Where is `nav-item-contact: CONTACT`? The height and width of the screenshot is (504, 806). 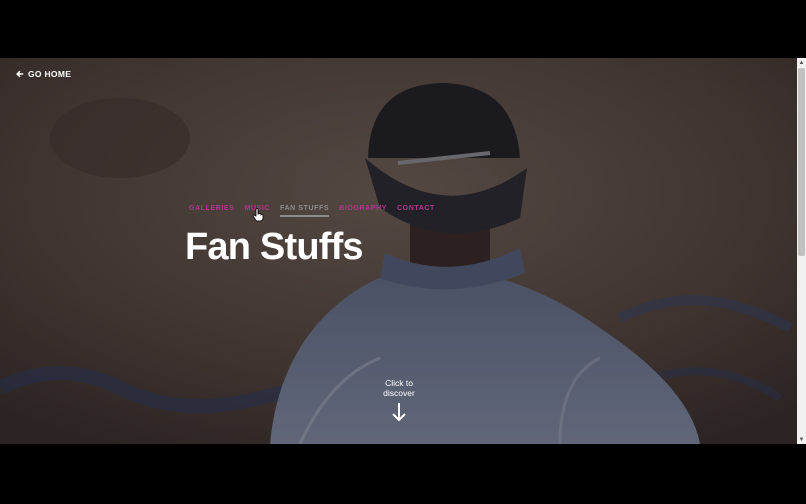 nav-item-contact: CONTACT is located at coordinates (416, 211).